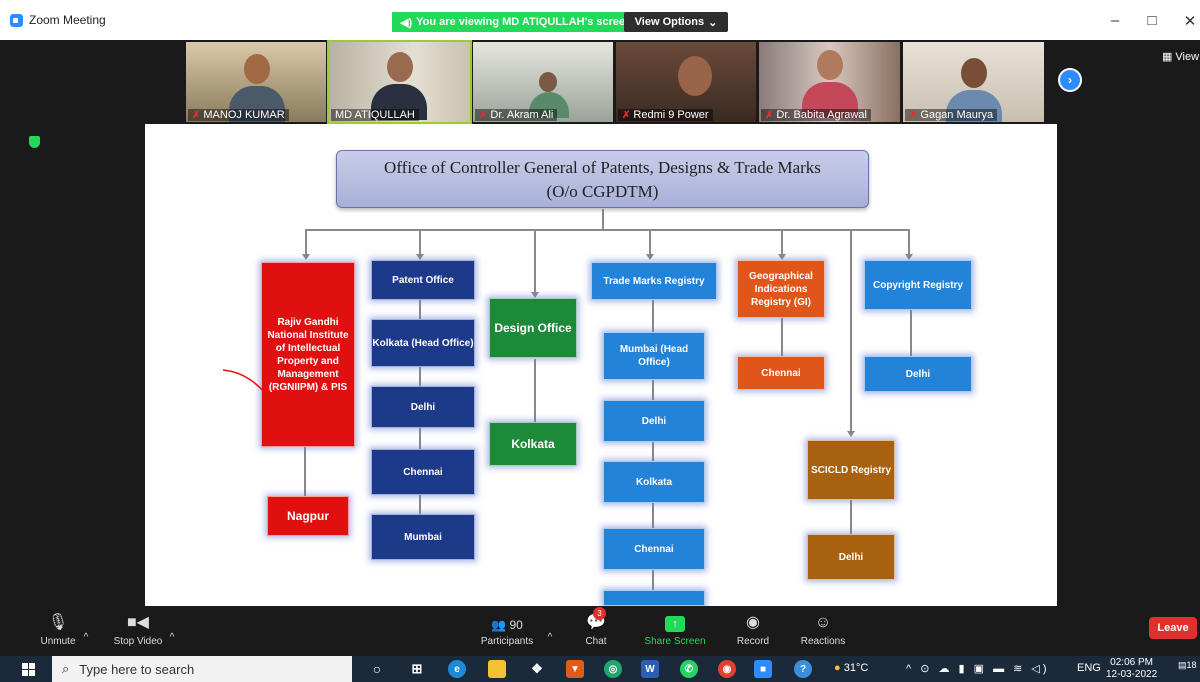 Image resolution: width=1200 pixels, height=682 pixels. Describe the element at coordinates (599, 613) in the screenshot. I see `chat-badge: 3` at that location.